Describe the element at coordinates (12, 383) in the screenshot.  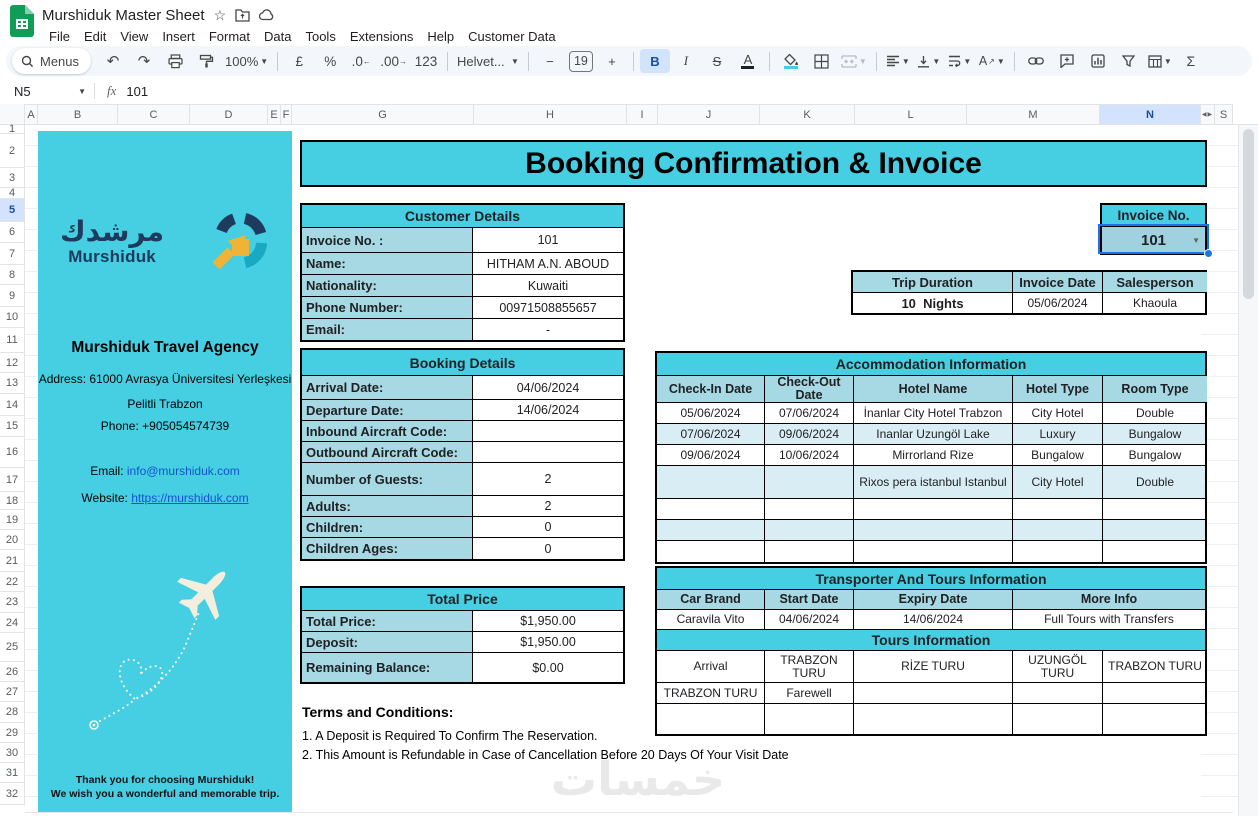
I see `row-header: 13` at that location.